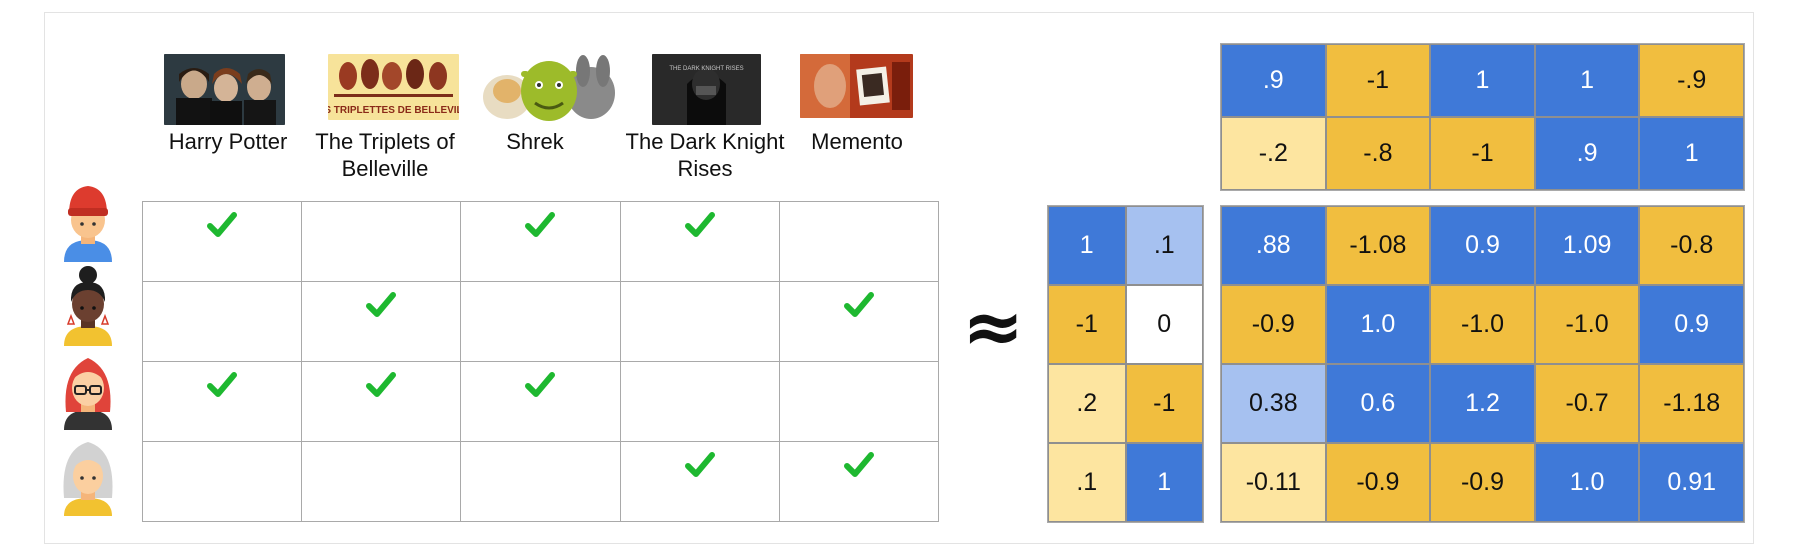 This screenshot has width=1798, height=558. Describe the element at coordinates (385, 155) in the screenshot. I see `movie-title-triplets-of-belleville: The Triplets of Belleville` at that location.